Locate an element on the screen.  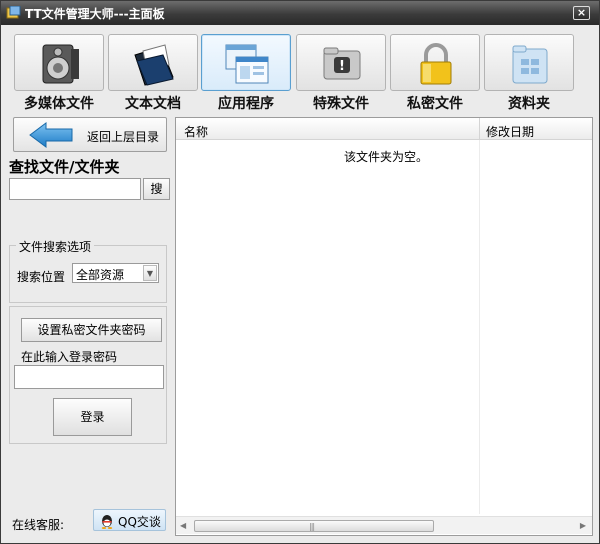
column-name: 名称 is located at coordinates (196, 131).